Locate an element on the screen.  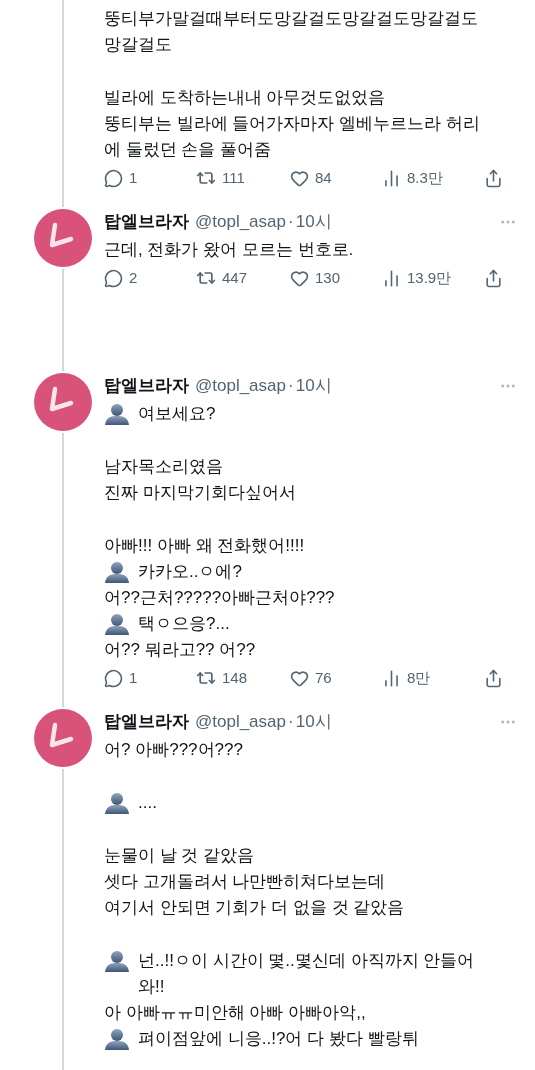
post-text: 넌..!!ㅇ이 시간이 몇..몇신데 아직까지 안들어와!! is located at coordinates (307, 974).